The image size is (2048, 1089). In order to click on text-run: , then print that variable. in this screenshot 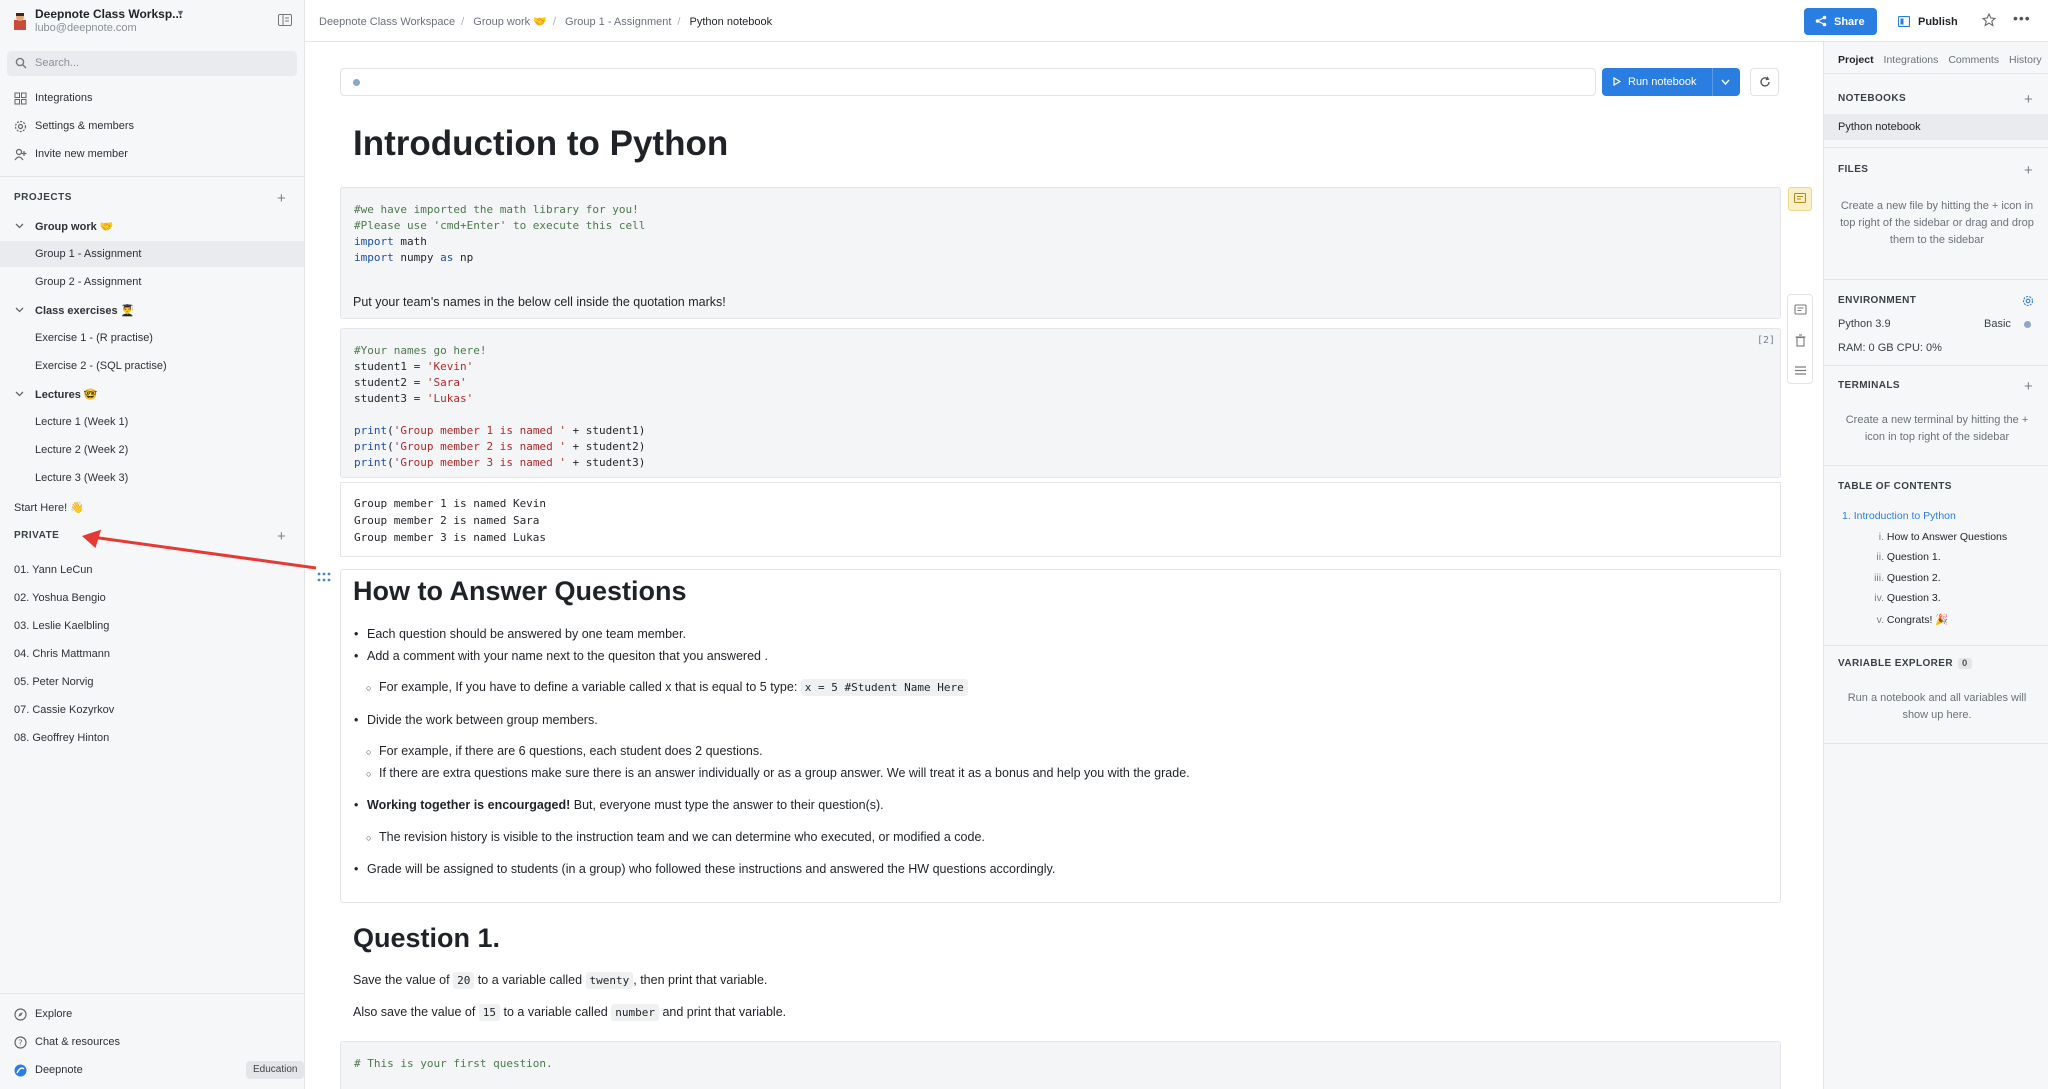, I will do `click(700, 980)`.